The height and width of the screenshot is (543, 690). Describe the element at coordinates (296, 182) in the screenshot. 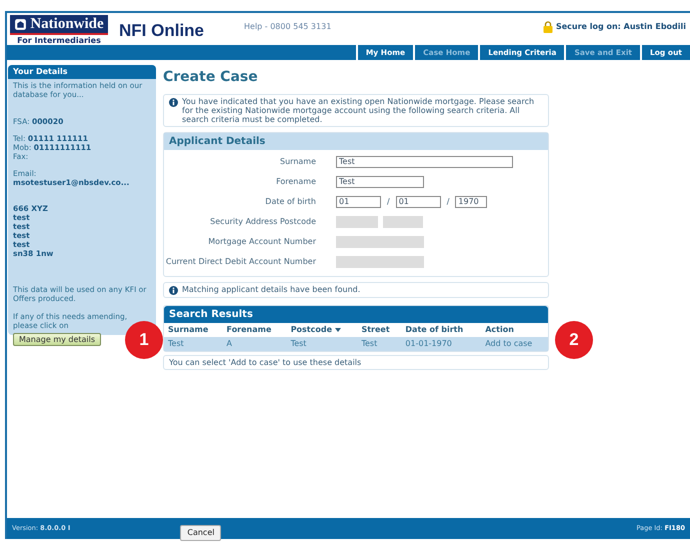

I see `field-label: Forename` at that location.